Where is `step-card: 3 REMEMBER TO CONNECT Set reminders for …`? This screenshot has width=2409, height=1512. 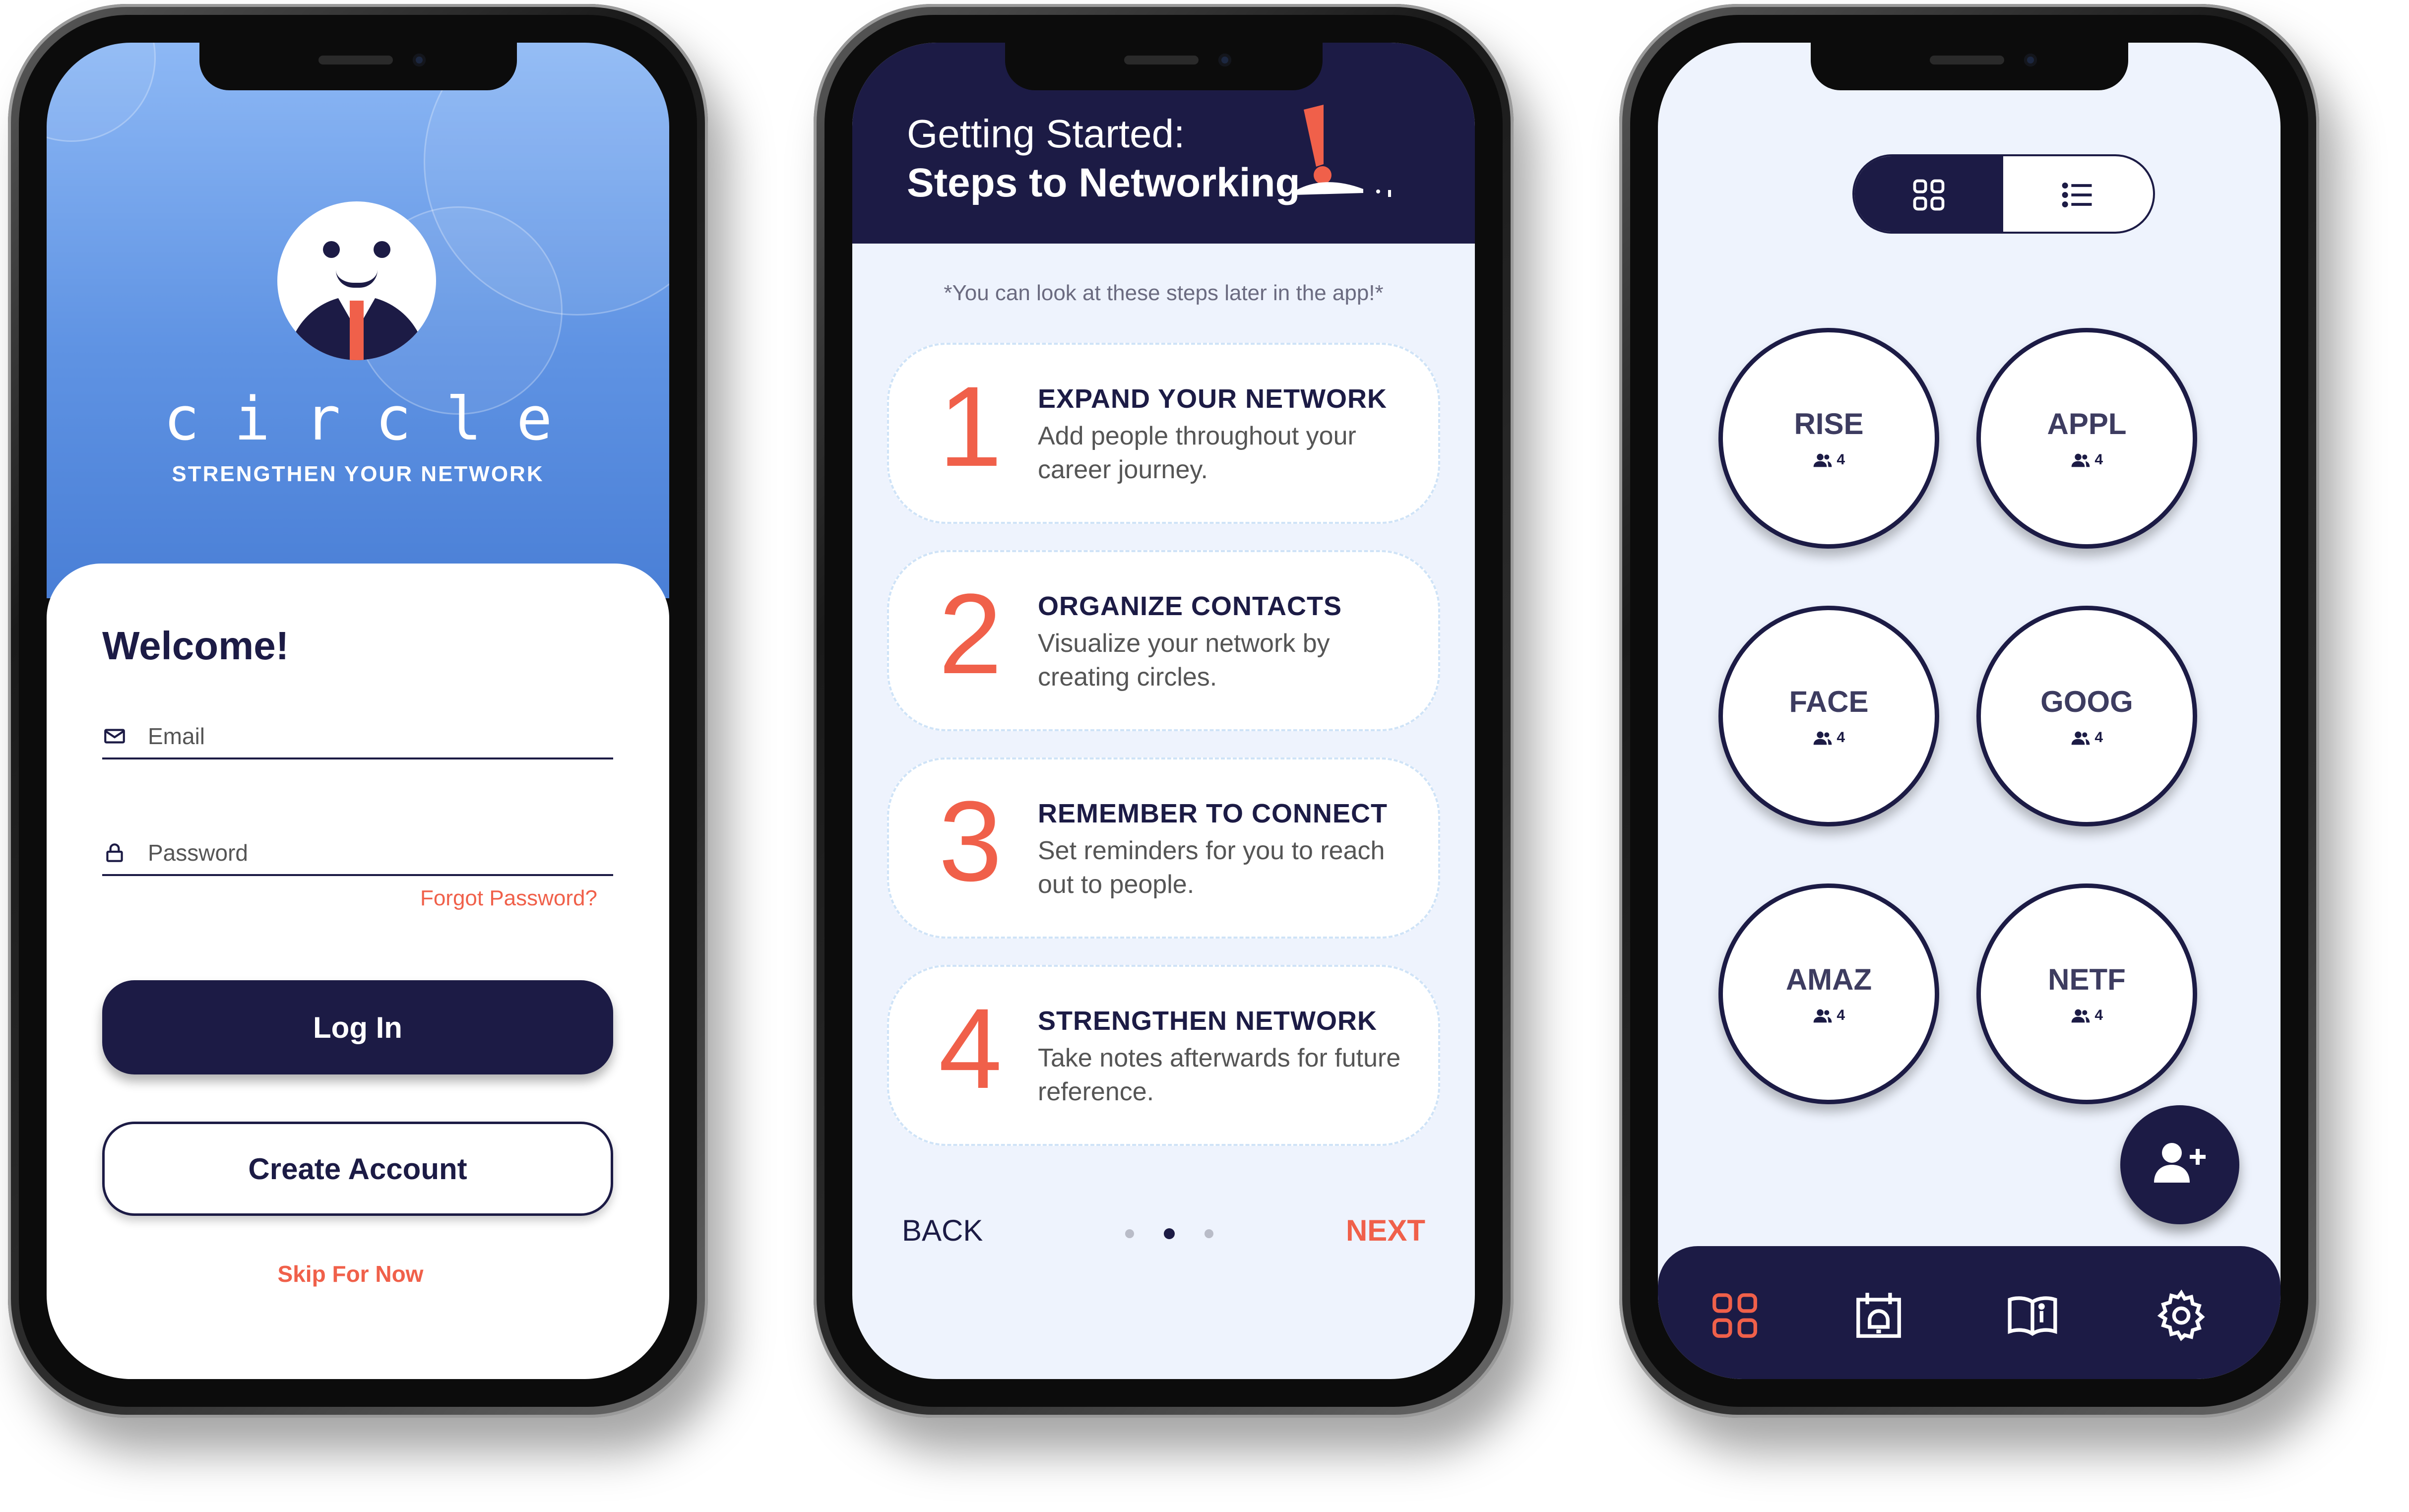 step-card: 3 REMEMBER TO CONNECT Set reminders for … is located at coordinates (1164, 848).